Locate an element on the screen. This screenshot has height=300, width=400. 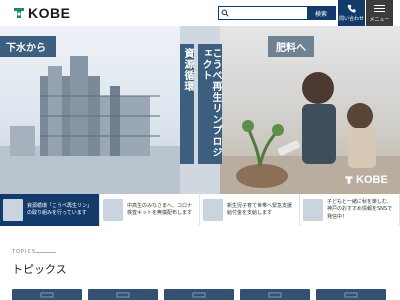
topics-label: TOPICS is located at coordinates (24, 252).